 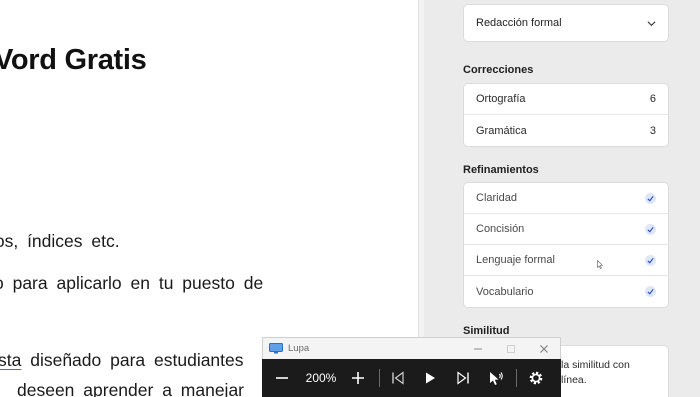 What do you see at coordinates (566, 99) in the screenshot?
I see `corrections-item-spelling: Ortografía 6` at bounding box center [566, 99].